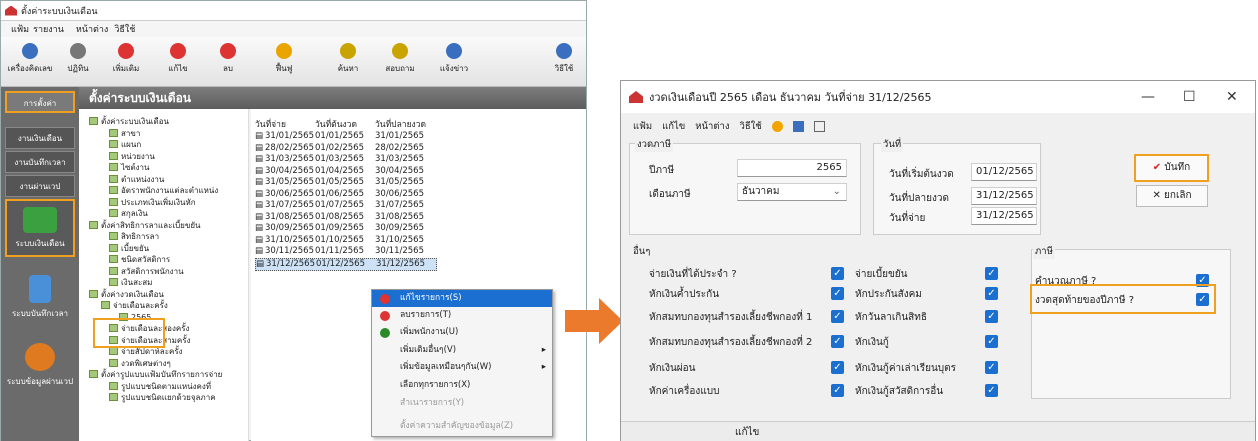  I want to click on context-menu-item: ลบรายการ(T), so click(462, 315).